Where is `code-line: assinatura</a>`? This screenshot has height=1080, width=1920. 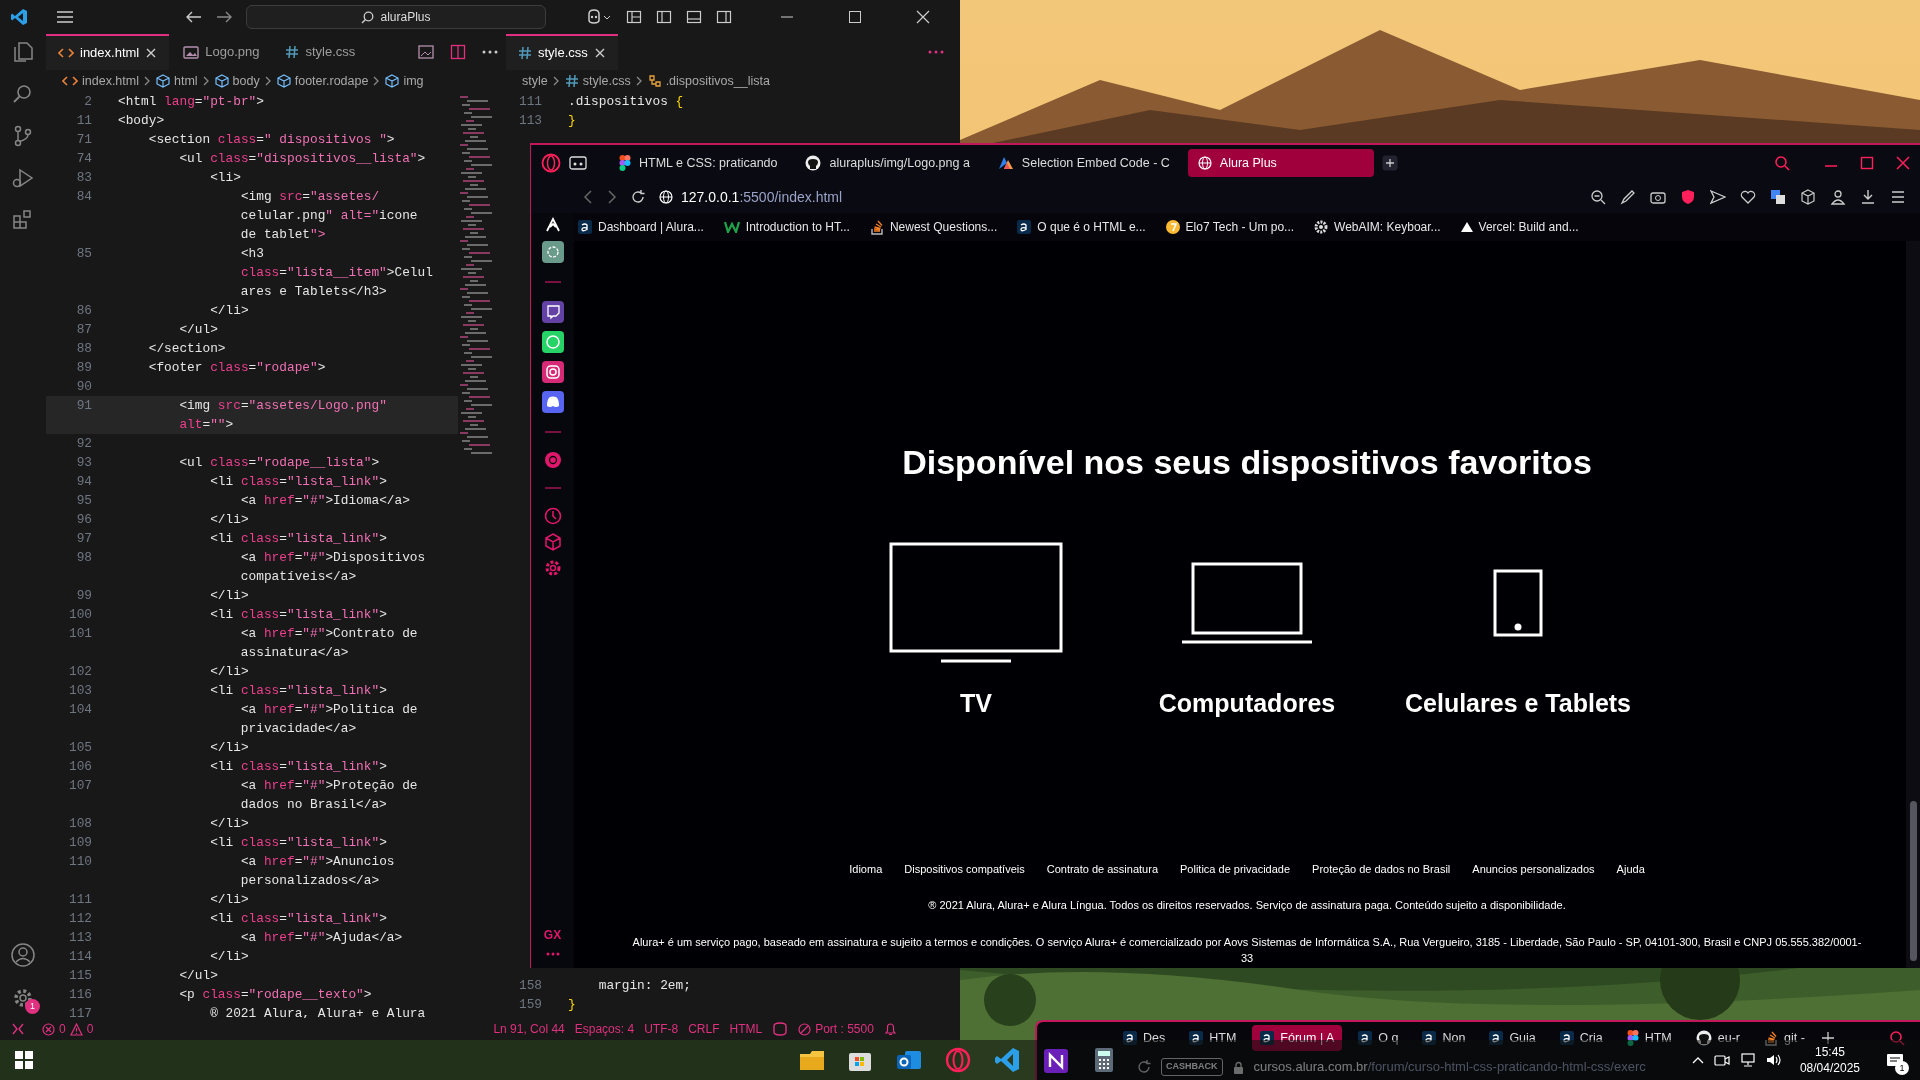 code-line: assinatura</a> is located at coordinates (294, 653).